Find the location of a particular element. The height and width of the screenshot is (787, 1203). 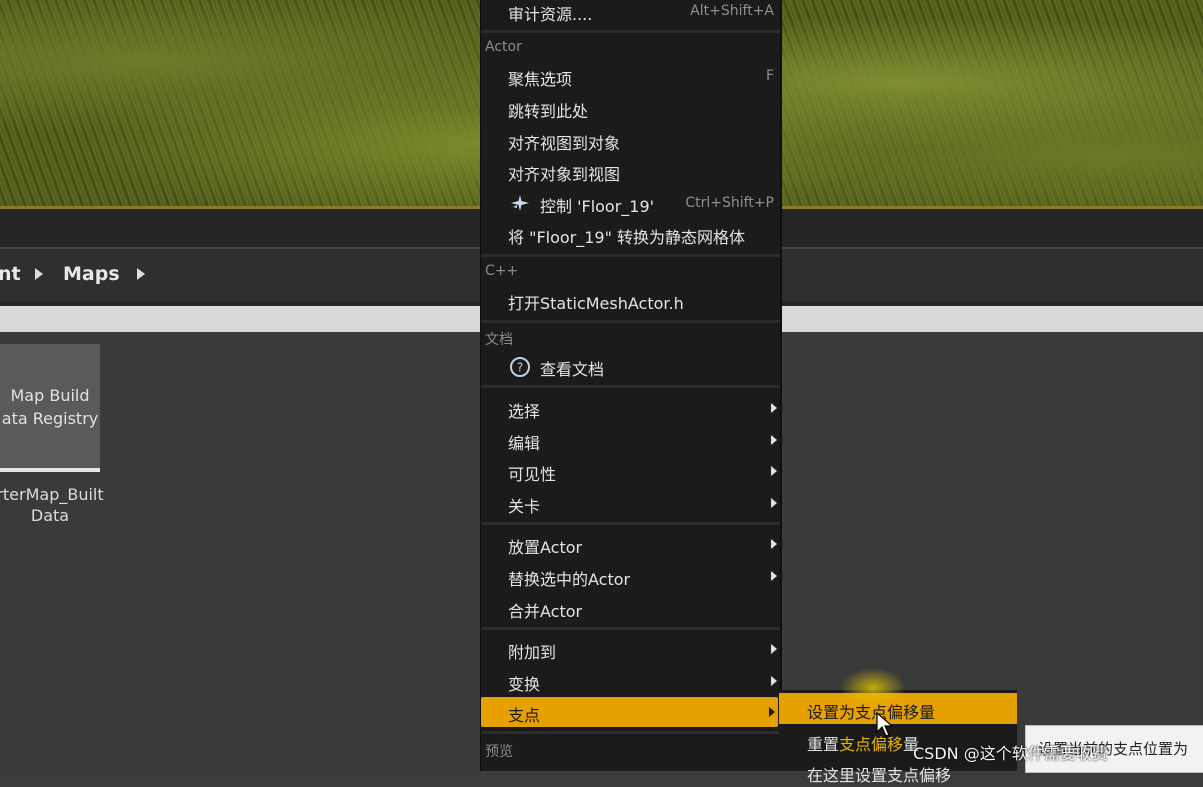

section-header-docs: 文档 is located at coordinates (499, 340).